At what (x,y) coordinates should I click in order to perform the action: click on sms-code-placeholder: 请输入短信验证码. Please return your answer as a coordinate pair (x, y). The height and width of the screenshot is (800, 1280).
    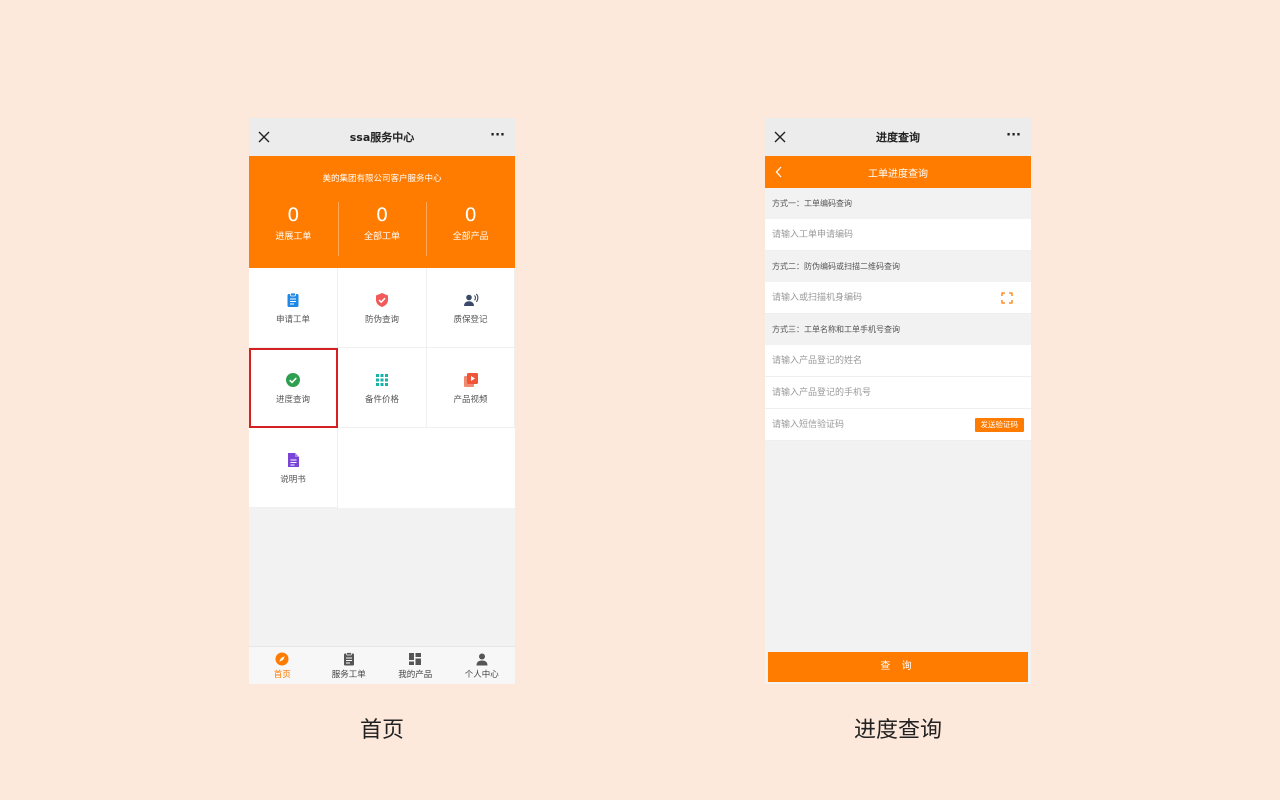
    Looking at the image, I should click on (808, 425).